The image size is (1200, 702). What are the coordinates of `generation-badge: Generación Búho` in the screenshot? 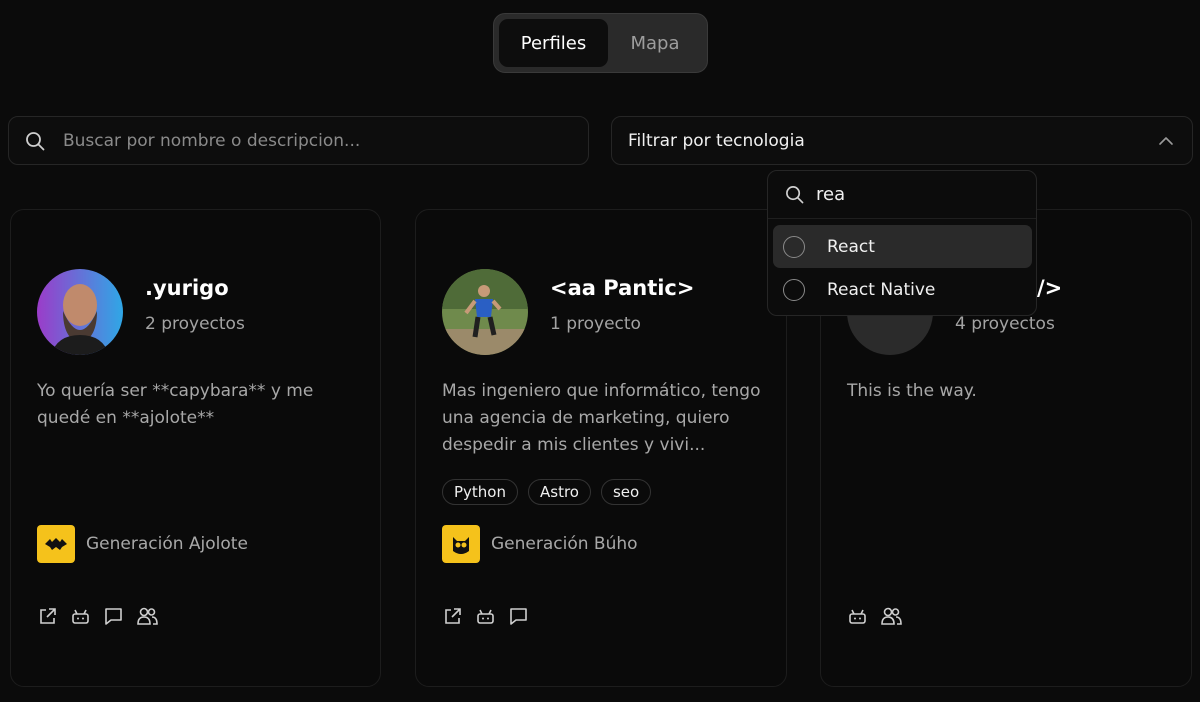 It's located at (540, 544).